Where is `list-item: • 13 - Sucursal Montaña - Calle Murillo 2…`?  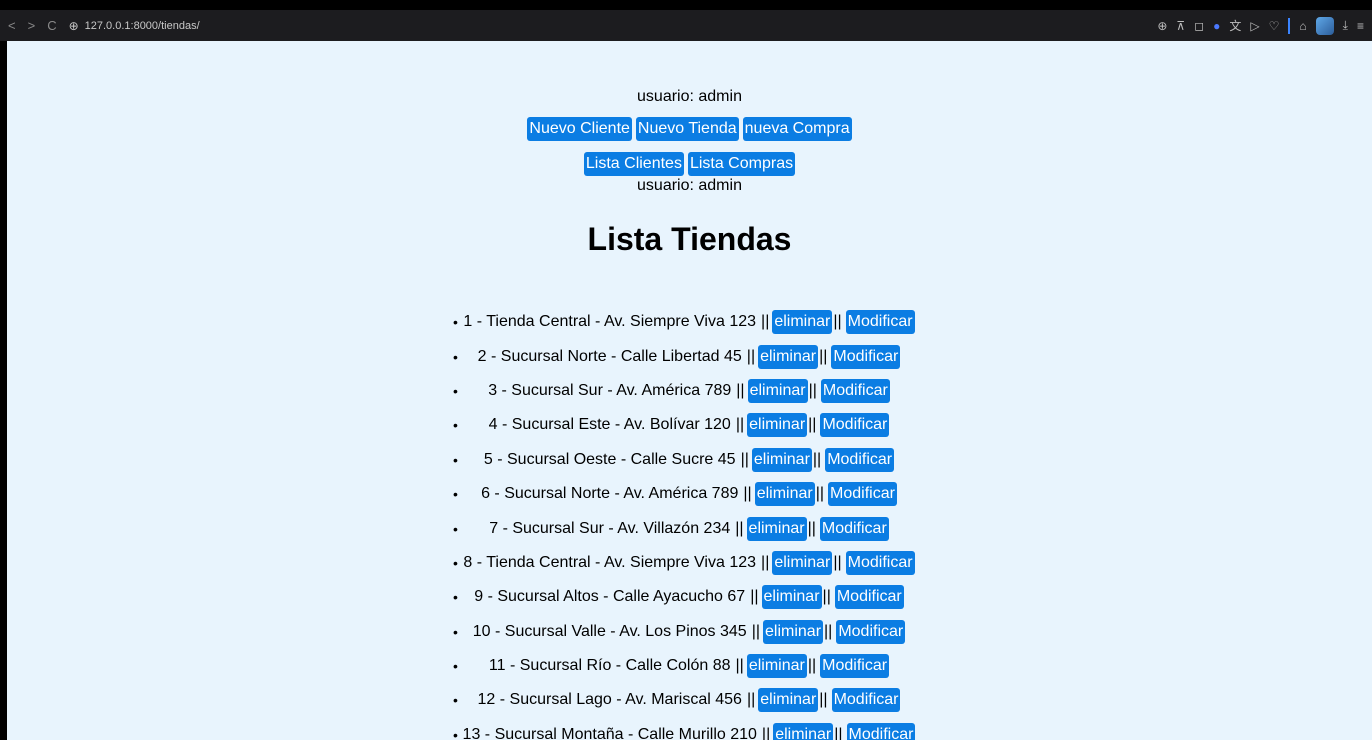
list-item: • 13 - Sucursal Montaña - Calle Murillo 2… is located at coordinates (689, 729).